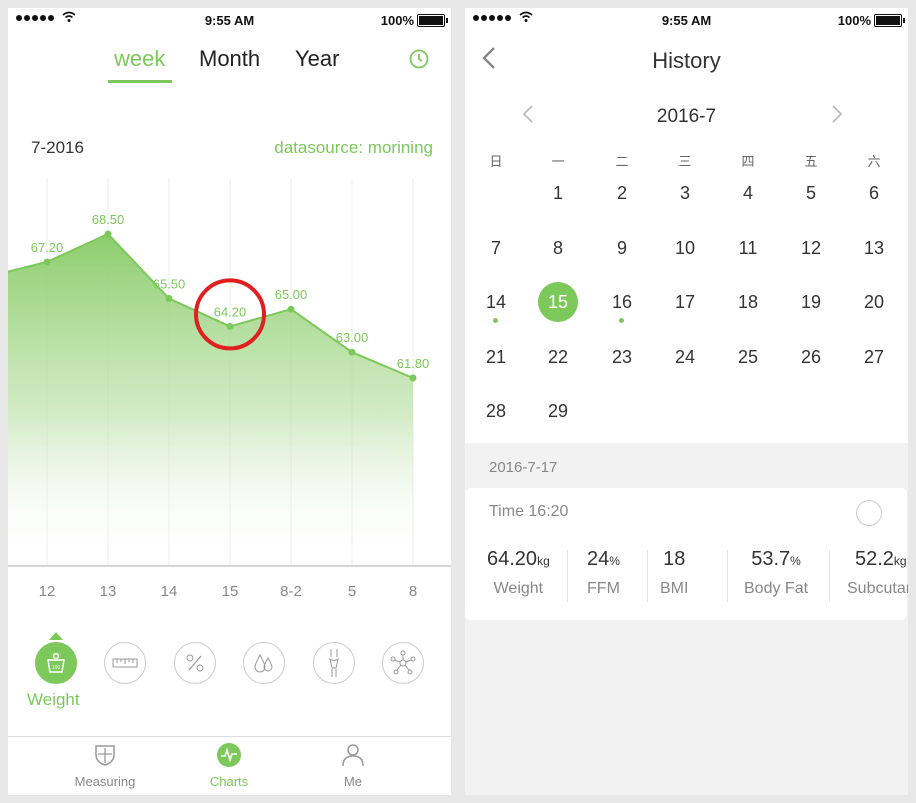  I want to click on calendar-day-number: 6, so click(873, 193).